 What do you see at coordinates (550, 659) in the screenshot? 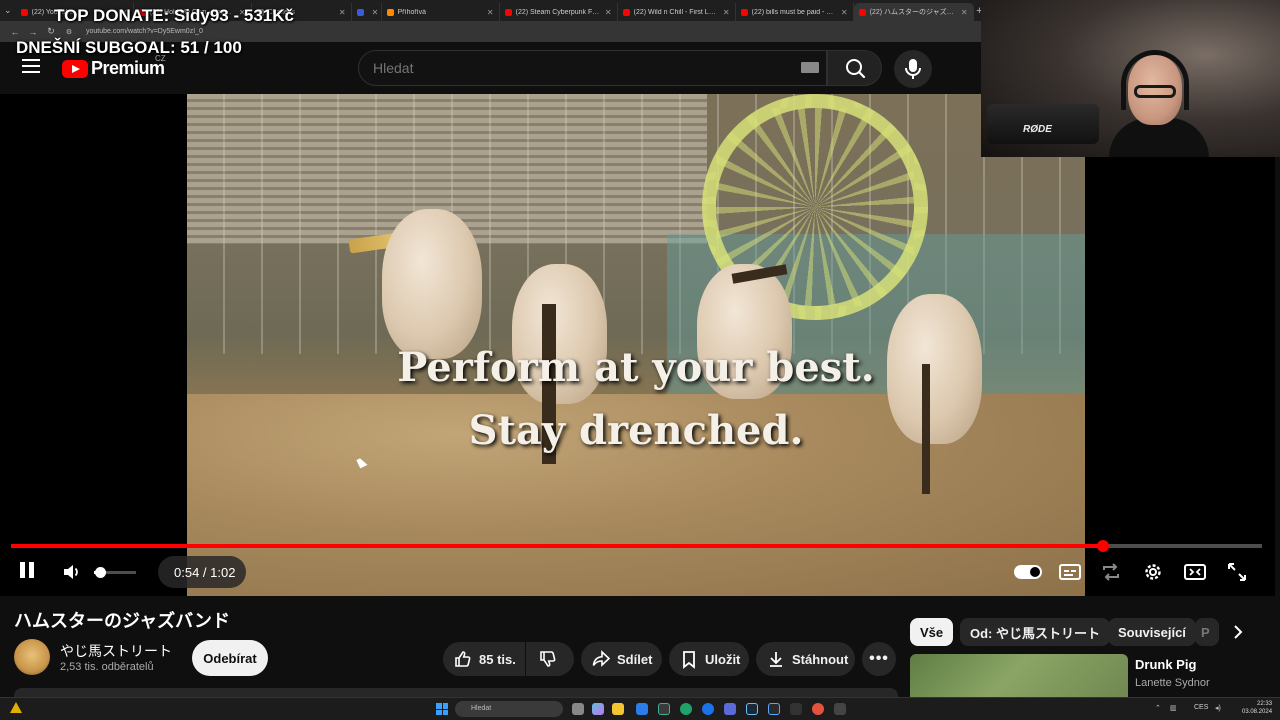
I see `dislike-button` at bounding box center [550, 659].